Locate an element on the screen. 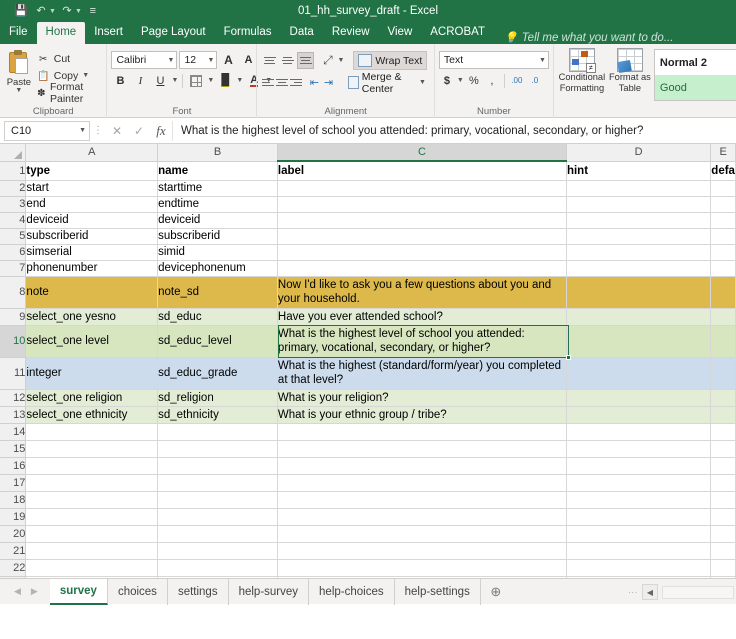 The height and width of the screenshot is (639, 736). next-sheet-icon: ▶ is located at coordinates (34, 591).